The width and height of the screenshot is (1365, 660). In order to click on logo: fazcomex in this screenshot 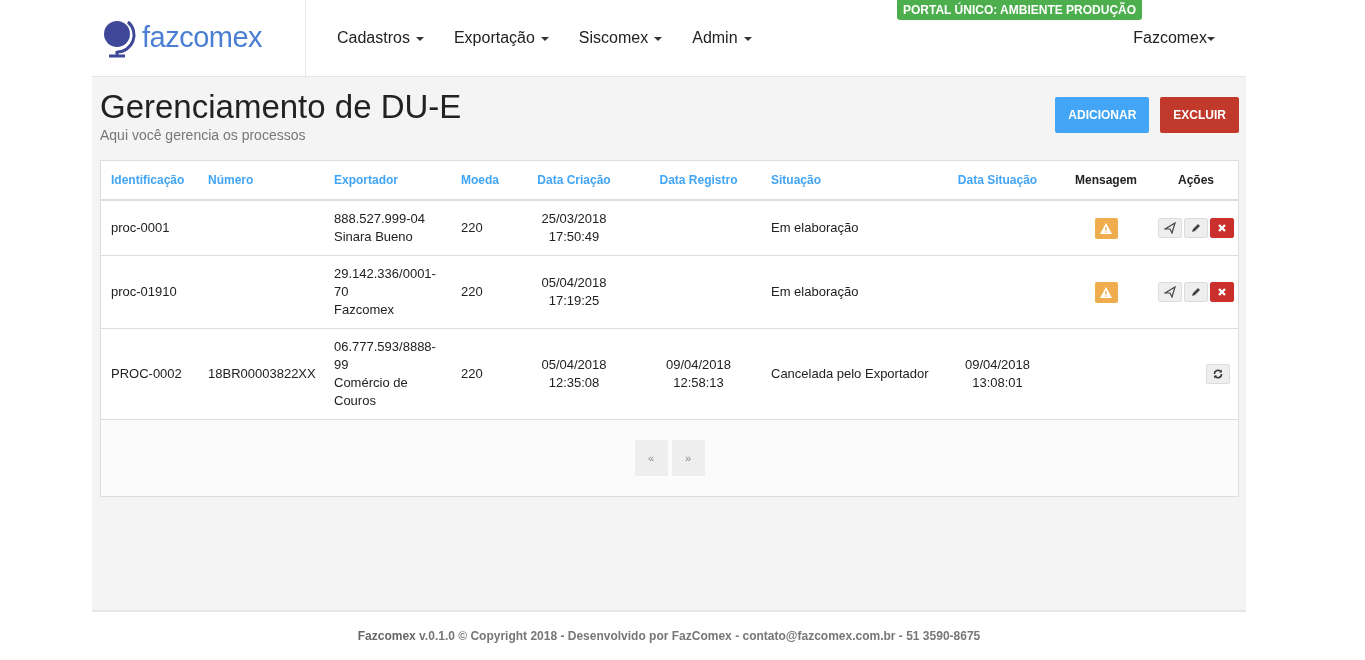, I will do `click(181, 38)`.